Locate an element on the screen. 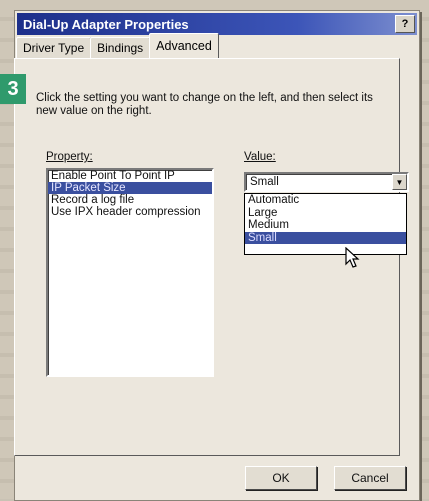 Image resolution: width=429 pixels, height=501 pixels. property-item-ipx-header-compression: Use IPX header compression is located at coordinates (130, 212).